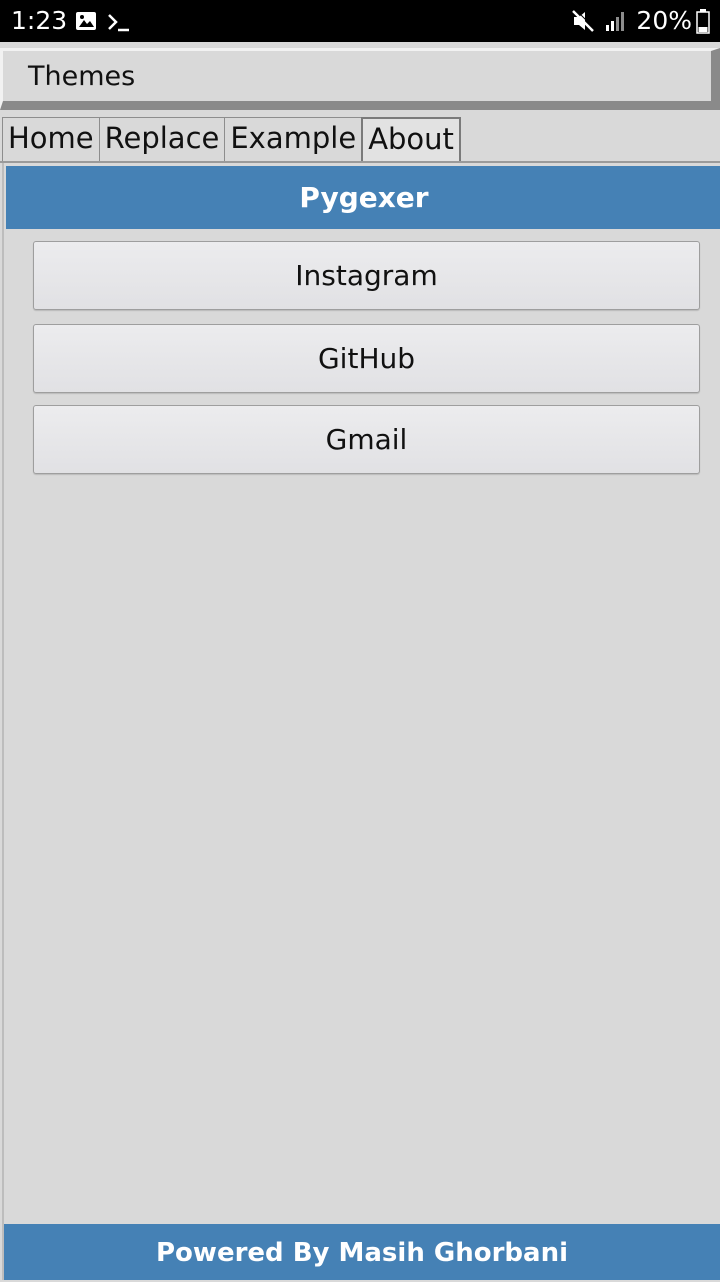  What do you see at coordinates (366, 275) in the screenshot?
I see `instagram-button: Instagram` at bounding box center [366, 275].